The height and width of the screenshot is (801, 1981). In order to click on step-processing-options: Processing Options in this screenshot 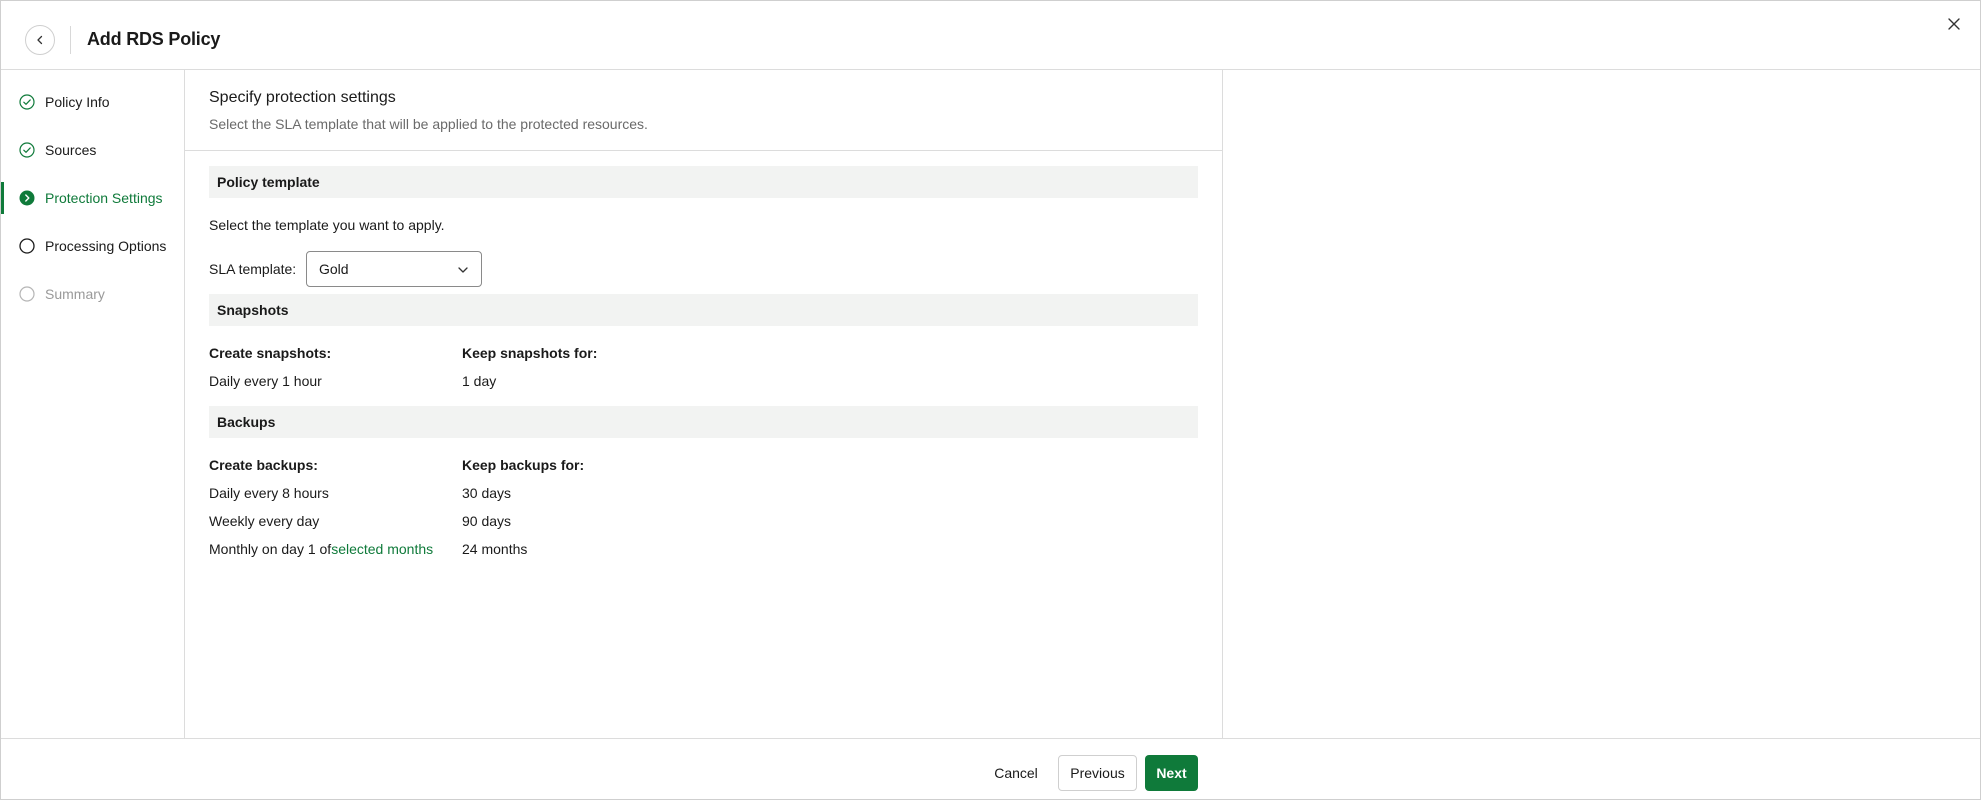, I will do `click(93, 246)`.